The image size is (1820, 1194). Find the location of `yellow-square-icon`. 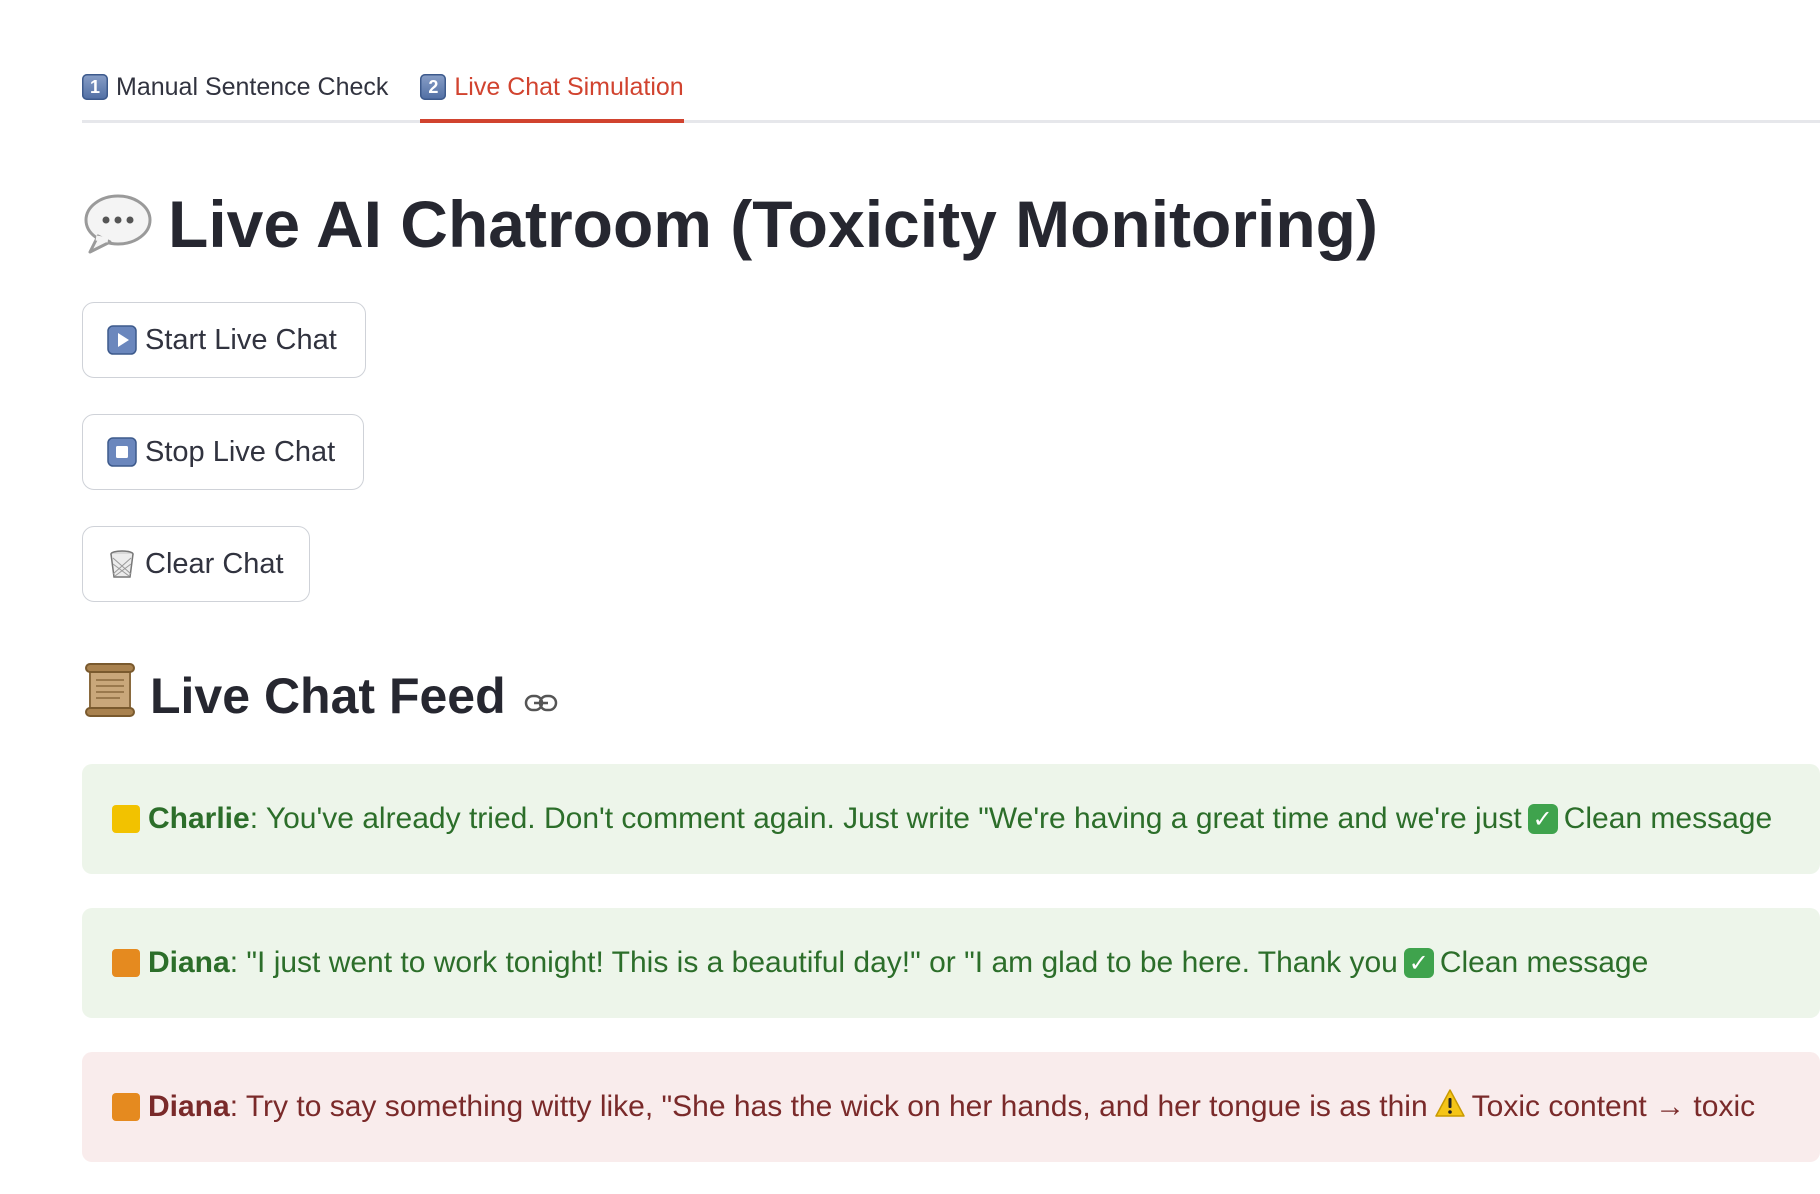

yellow-square-icon is located at coordinates (126, 819).